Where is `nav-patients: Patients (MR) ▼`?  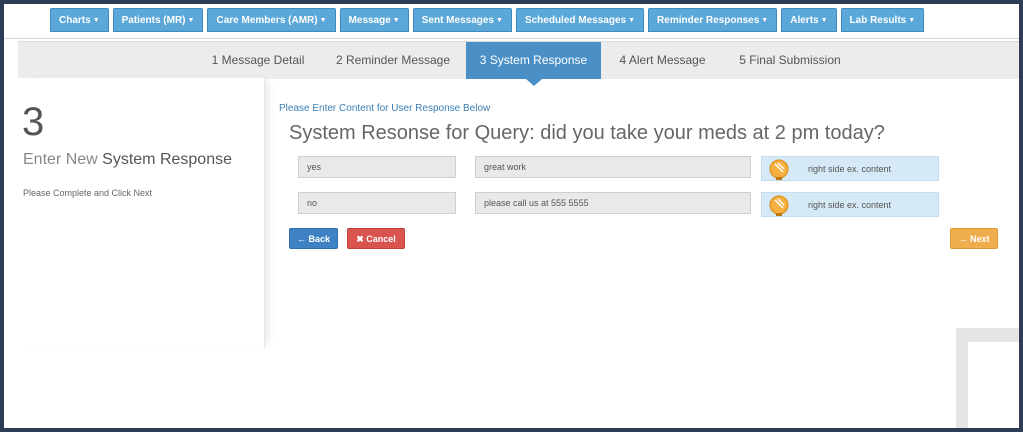 nav-patients: Patients (MR) ▼ is located at coordinates (158, 20).